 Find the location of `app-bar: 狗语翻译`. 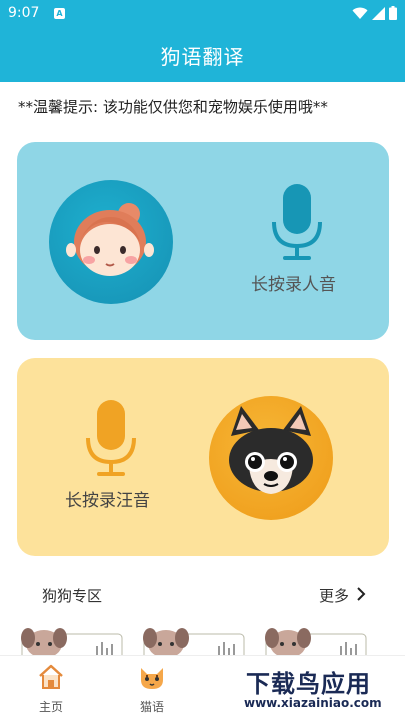

app-bar: 狗语翻译 is located at coordinates (202, 54).